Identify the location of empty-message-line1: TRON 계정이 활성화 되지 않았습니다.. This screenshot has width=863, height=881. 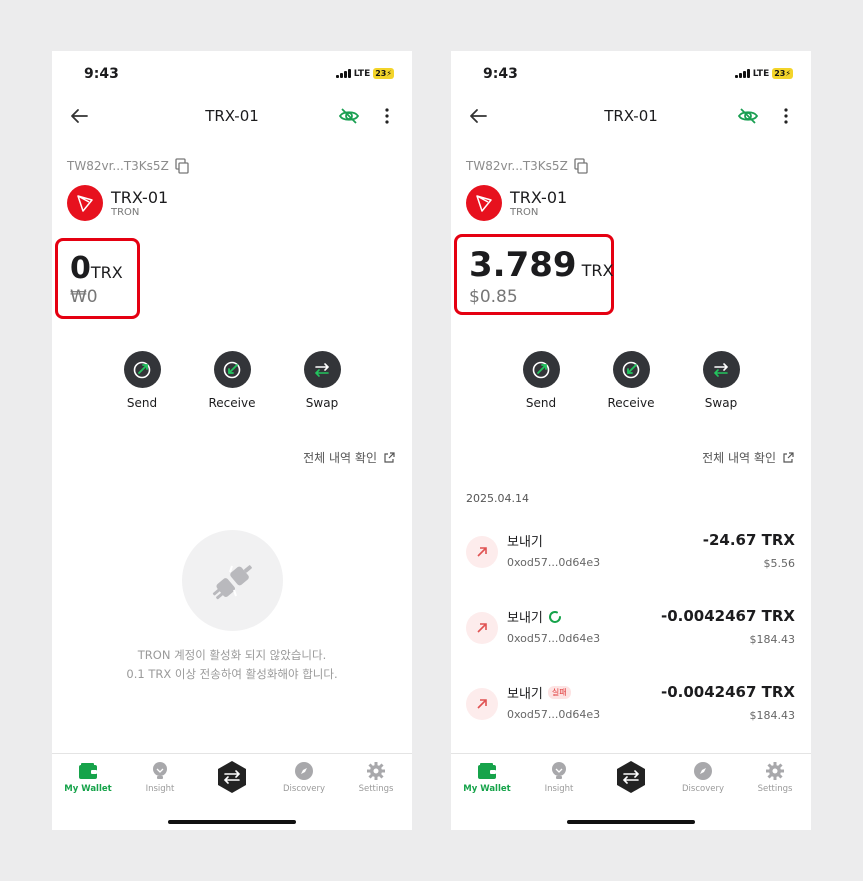
(232, 655).